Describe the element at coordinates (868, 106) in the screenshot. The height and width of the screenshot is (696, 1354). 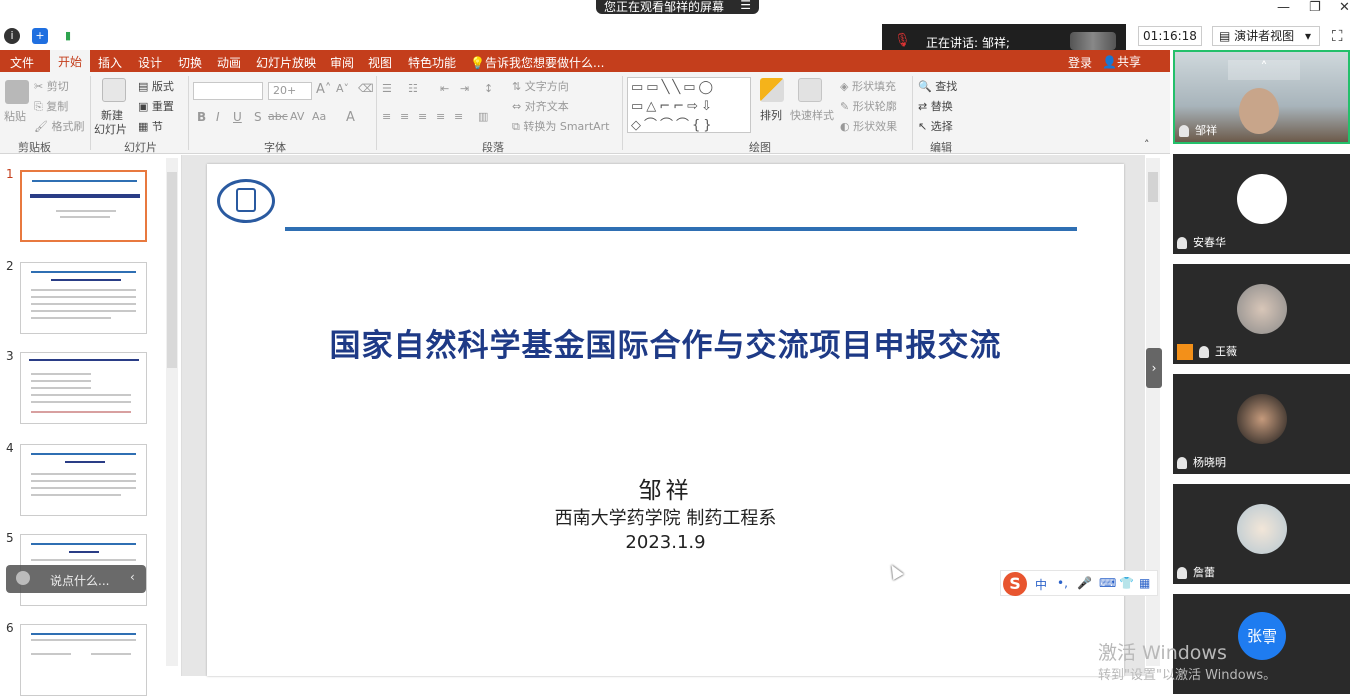
I see `shape-outline-button: ✎ 形状轮廓` at that location.